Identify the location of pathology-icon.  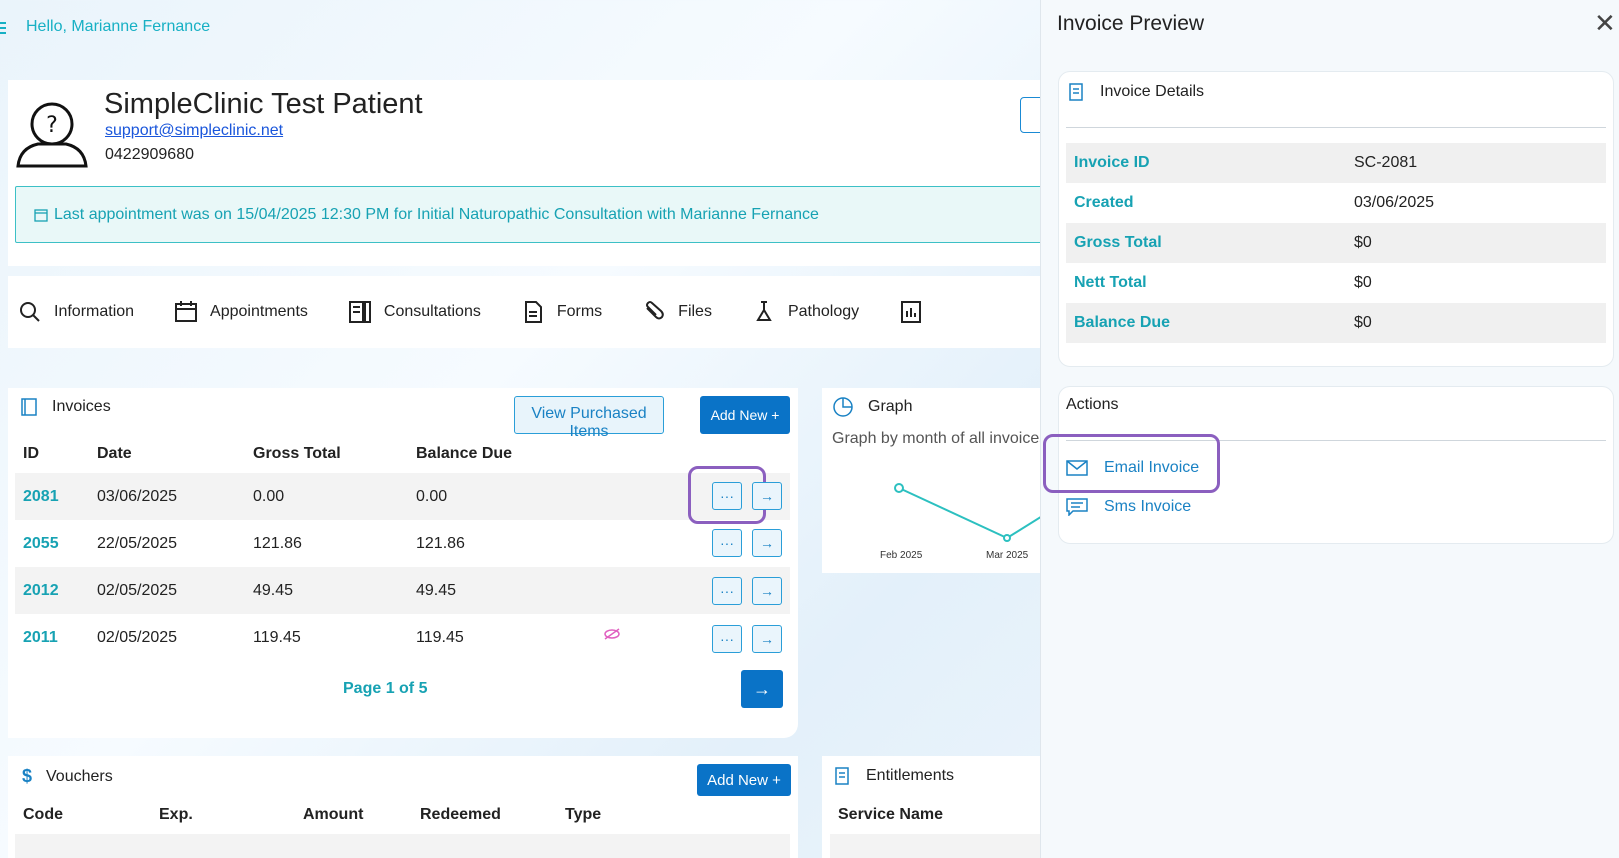
(764, 311).